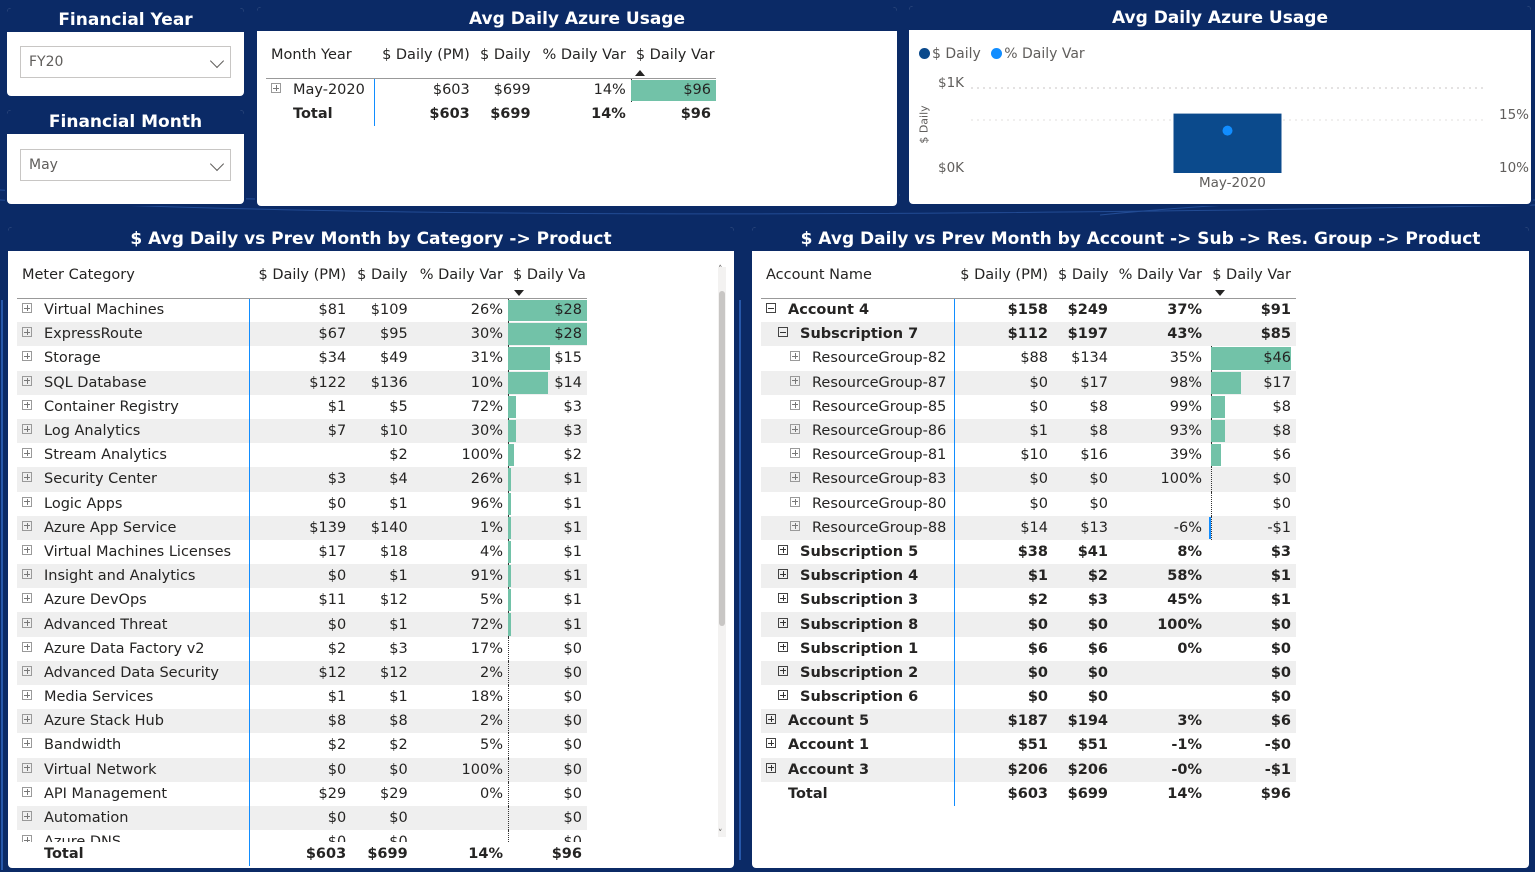 The image size is (1535, 872). What do you see at coordinates (302, 648) in the screenshot?
I see `table-row: Azure Data Factory v2 $2 $3 17% $0` at bounding box center [302, 648].